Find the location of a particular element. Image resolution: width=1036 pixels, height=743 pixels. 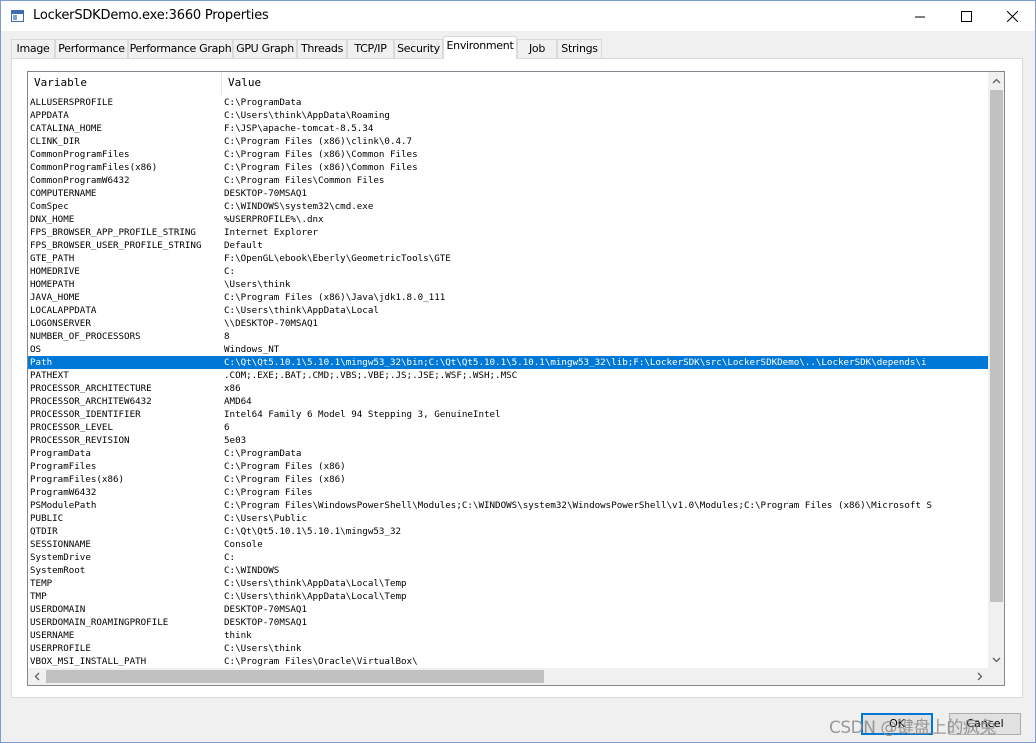

scroll-right-button is located at coordinates (979, 676).